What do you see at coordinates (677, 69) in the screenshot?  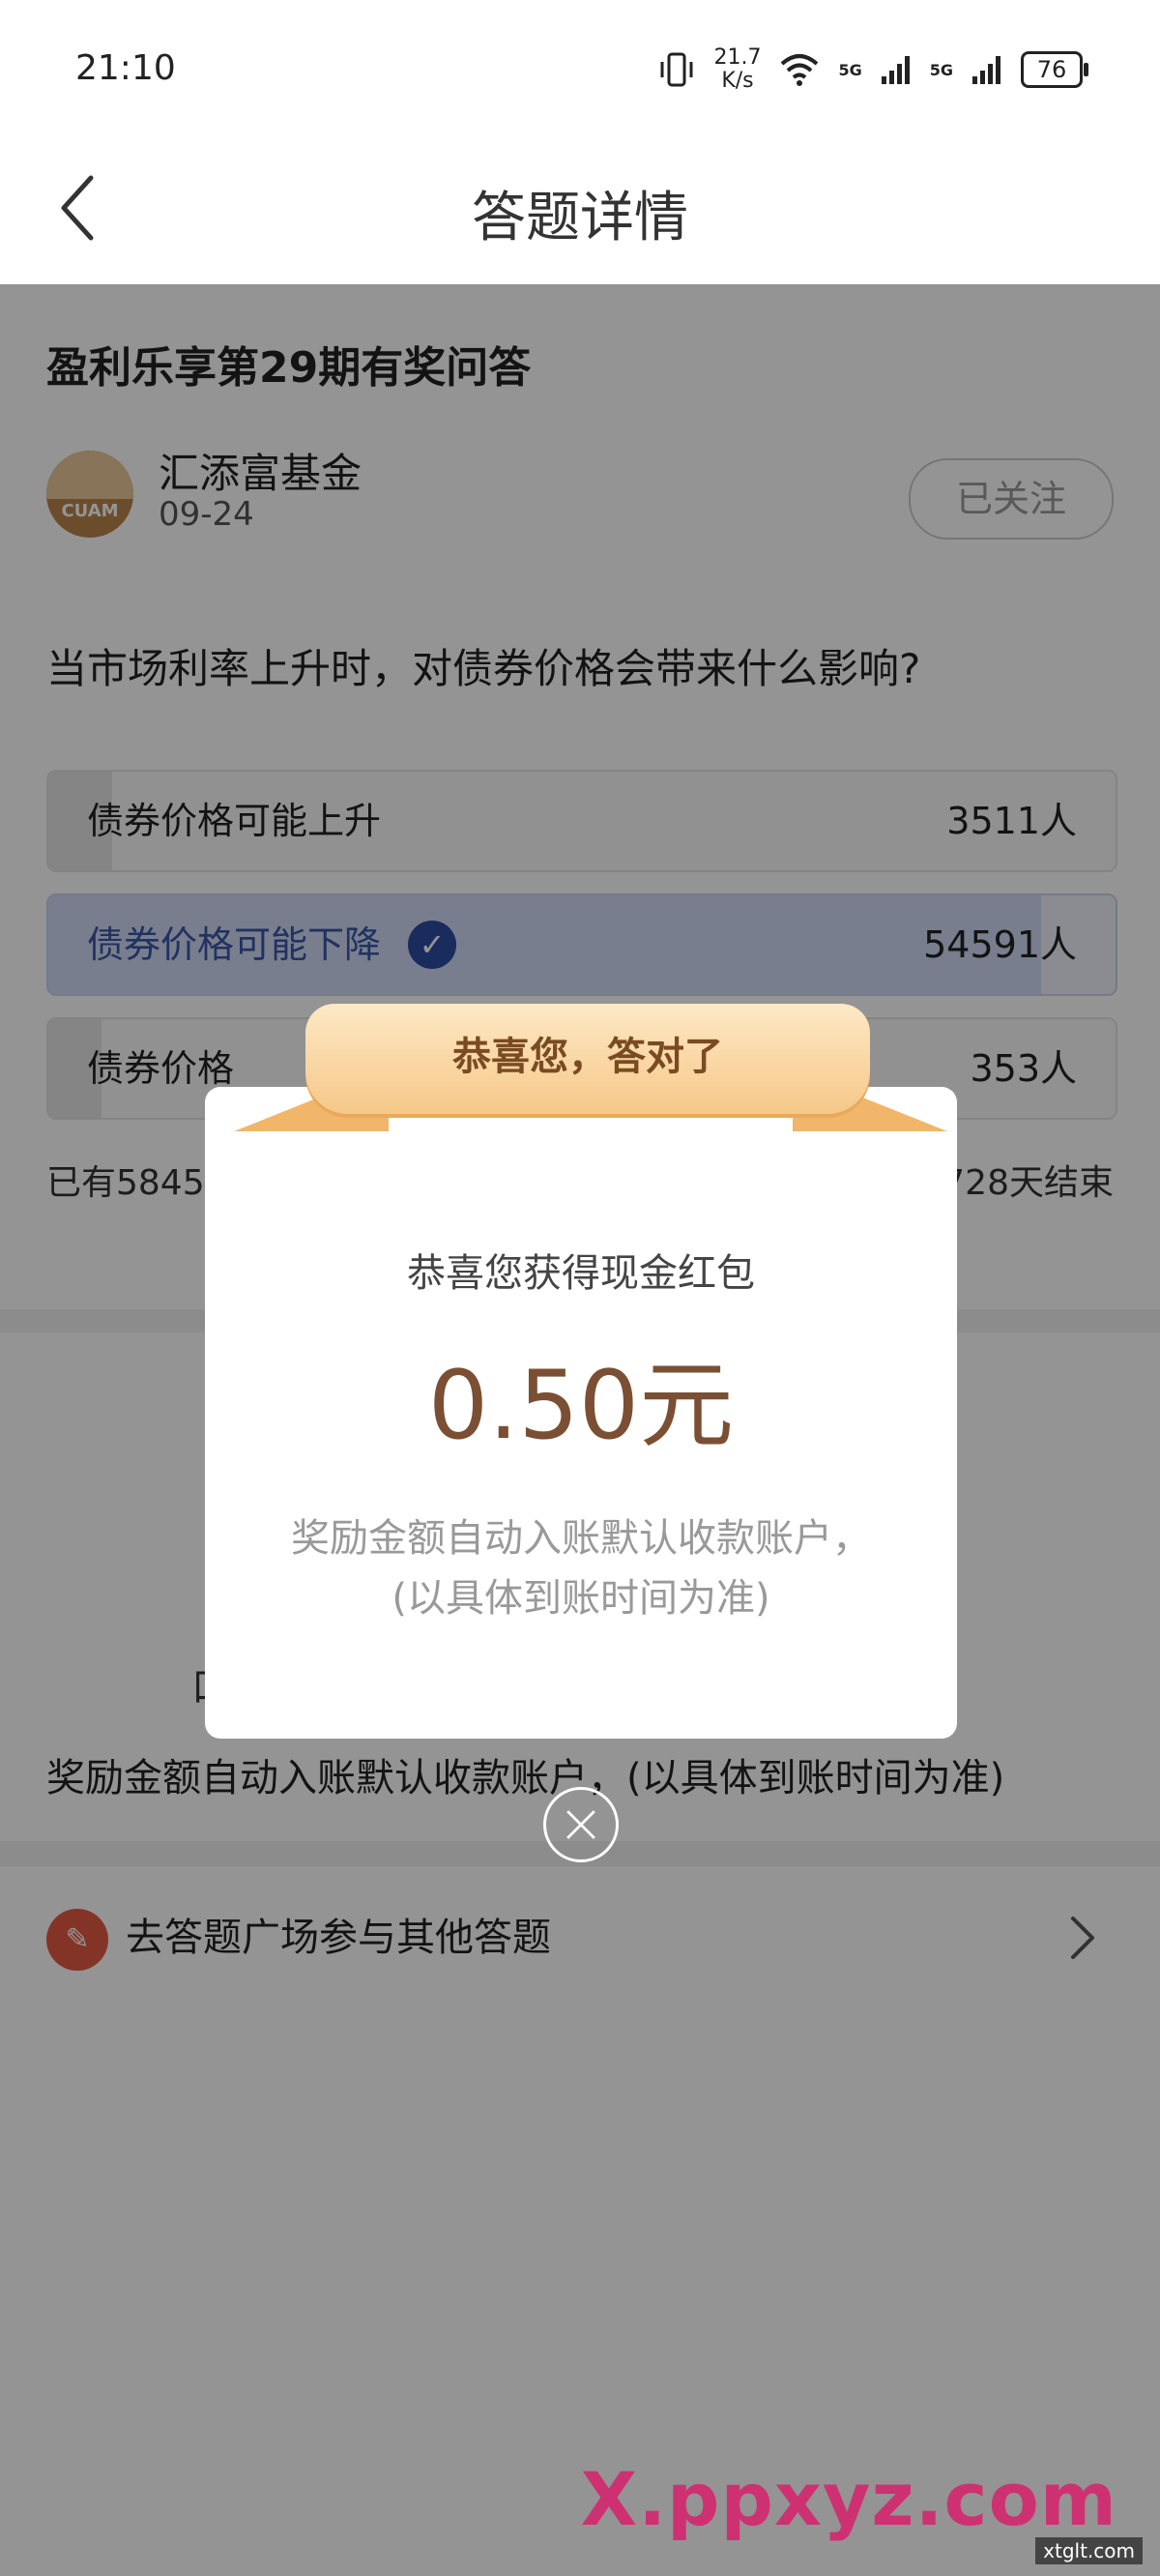 I see `vibrate-icon` at bounding box center [677, 69].